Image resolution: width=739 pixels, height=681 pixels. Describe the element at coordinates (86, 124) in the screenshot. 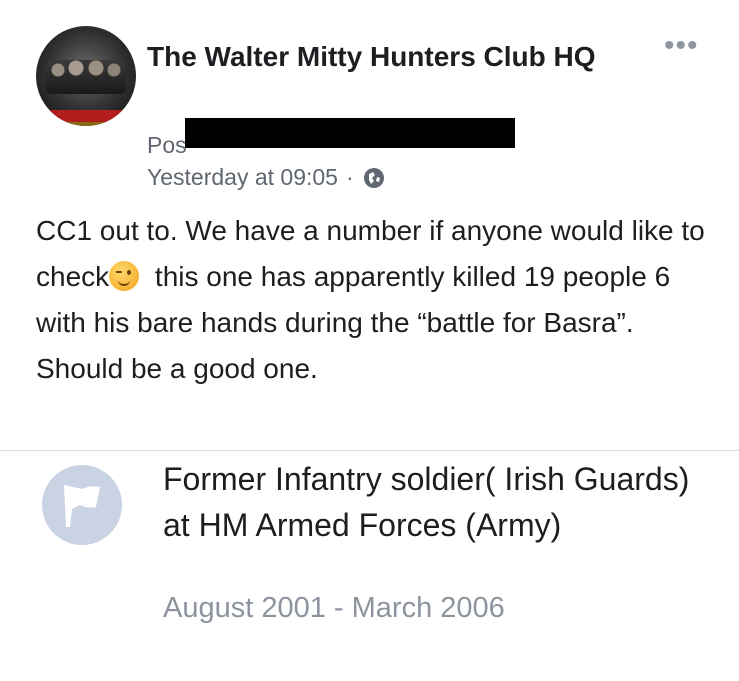

I see `avatar-ribbon-gold` at that location.